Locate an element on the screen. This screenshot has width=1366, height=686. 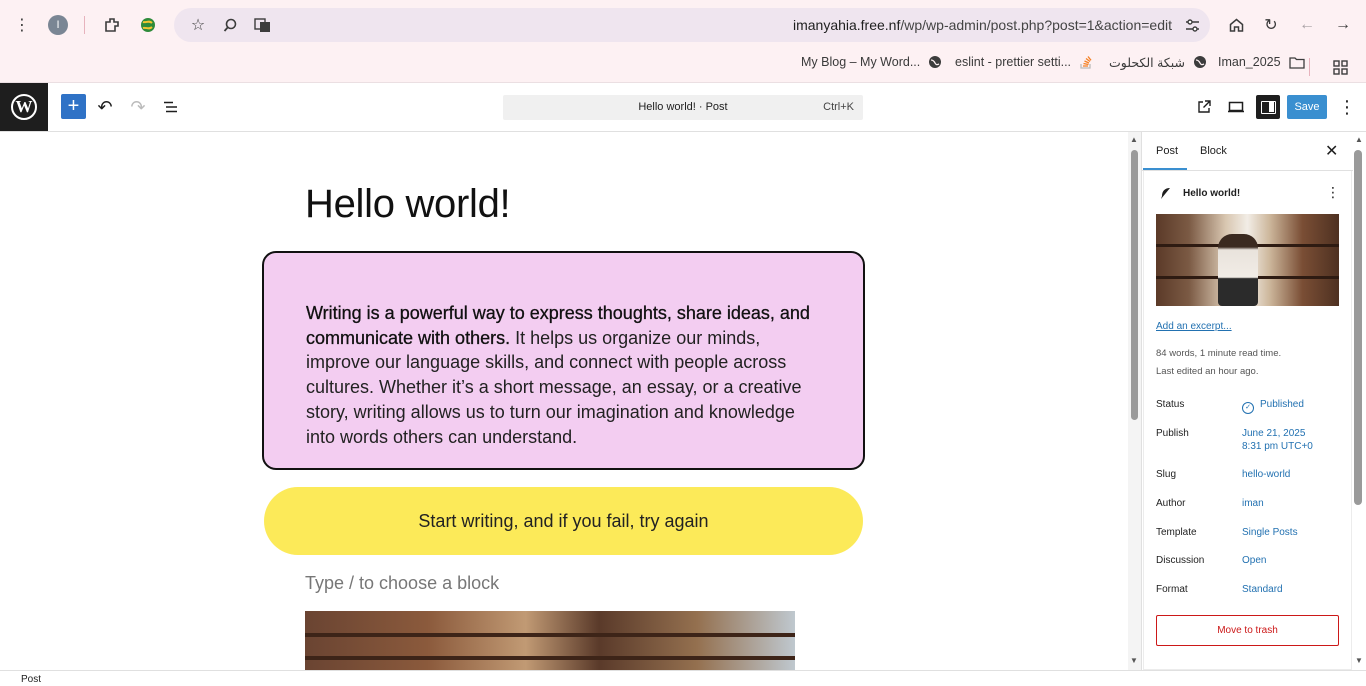
url-host: imanyahia.free.nf is located at coordinates (846, 25).